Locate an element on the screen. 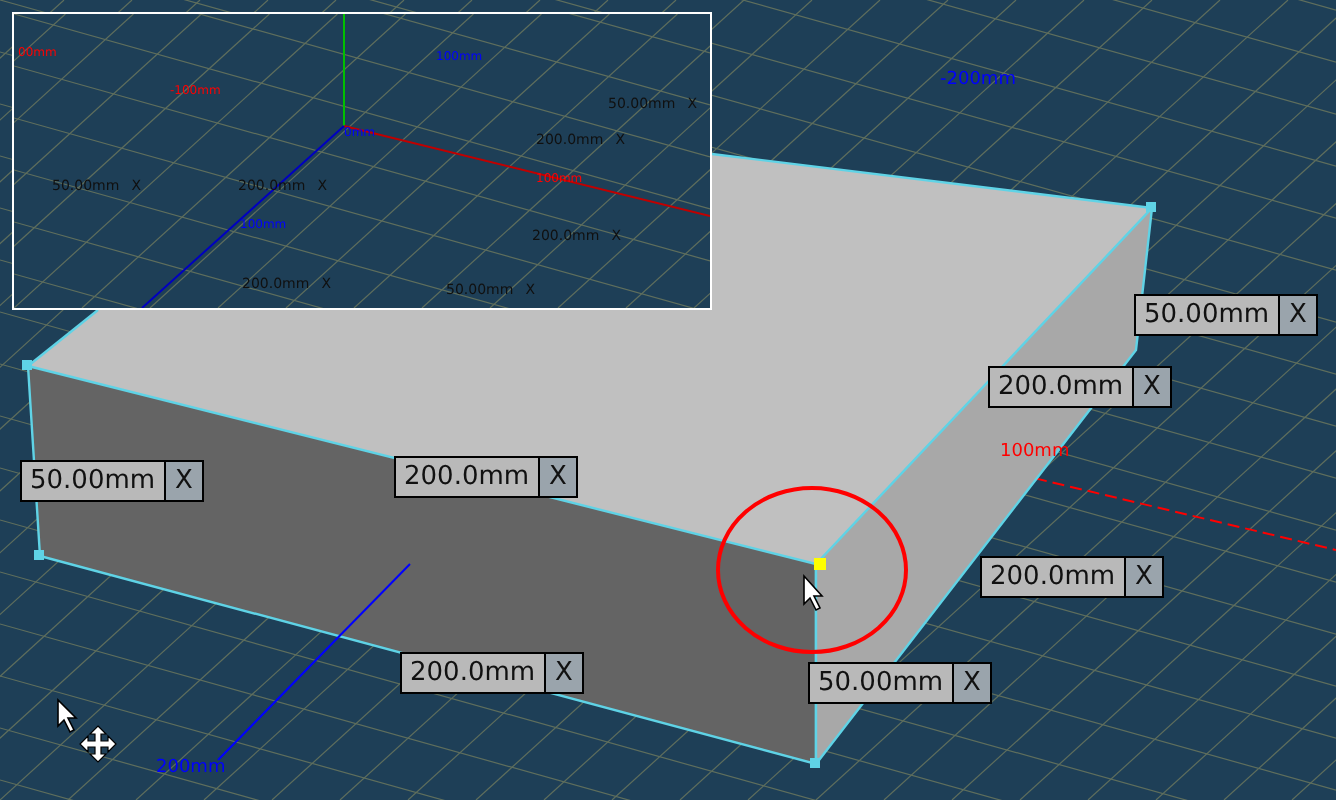 Image resolution: width=1336 pixels, height=800 pixels. move-icon is located at coordinates (98, 744).